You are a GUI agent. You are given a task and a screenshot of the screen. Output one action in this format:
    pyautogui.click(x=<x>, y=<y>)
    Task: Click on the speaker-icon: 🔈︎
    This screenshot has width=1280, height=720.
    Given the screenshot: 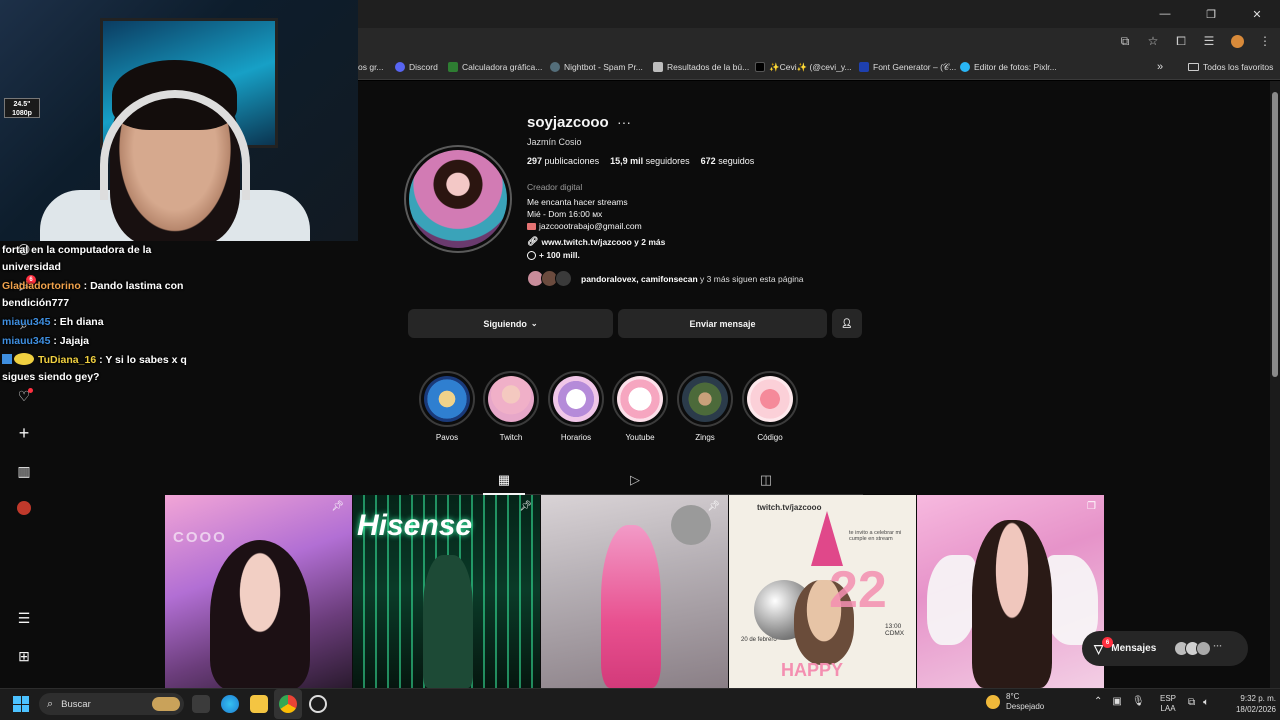 What is the action you would take?
    pyautogui.click(x=1206, y=702)
    